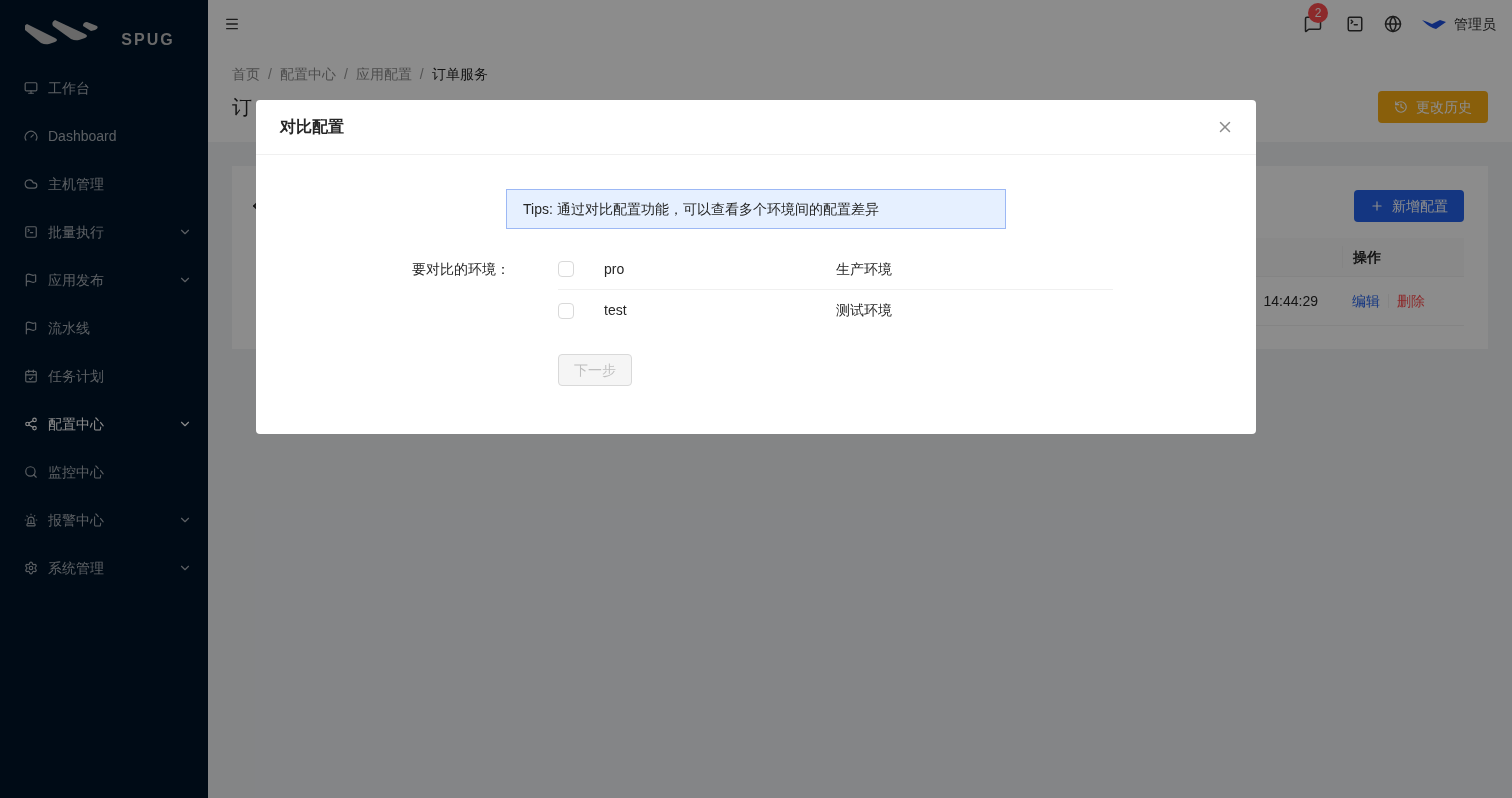 The image size is (1512, 798). I want to click on settings-icon, so click(31, 568).